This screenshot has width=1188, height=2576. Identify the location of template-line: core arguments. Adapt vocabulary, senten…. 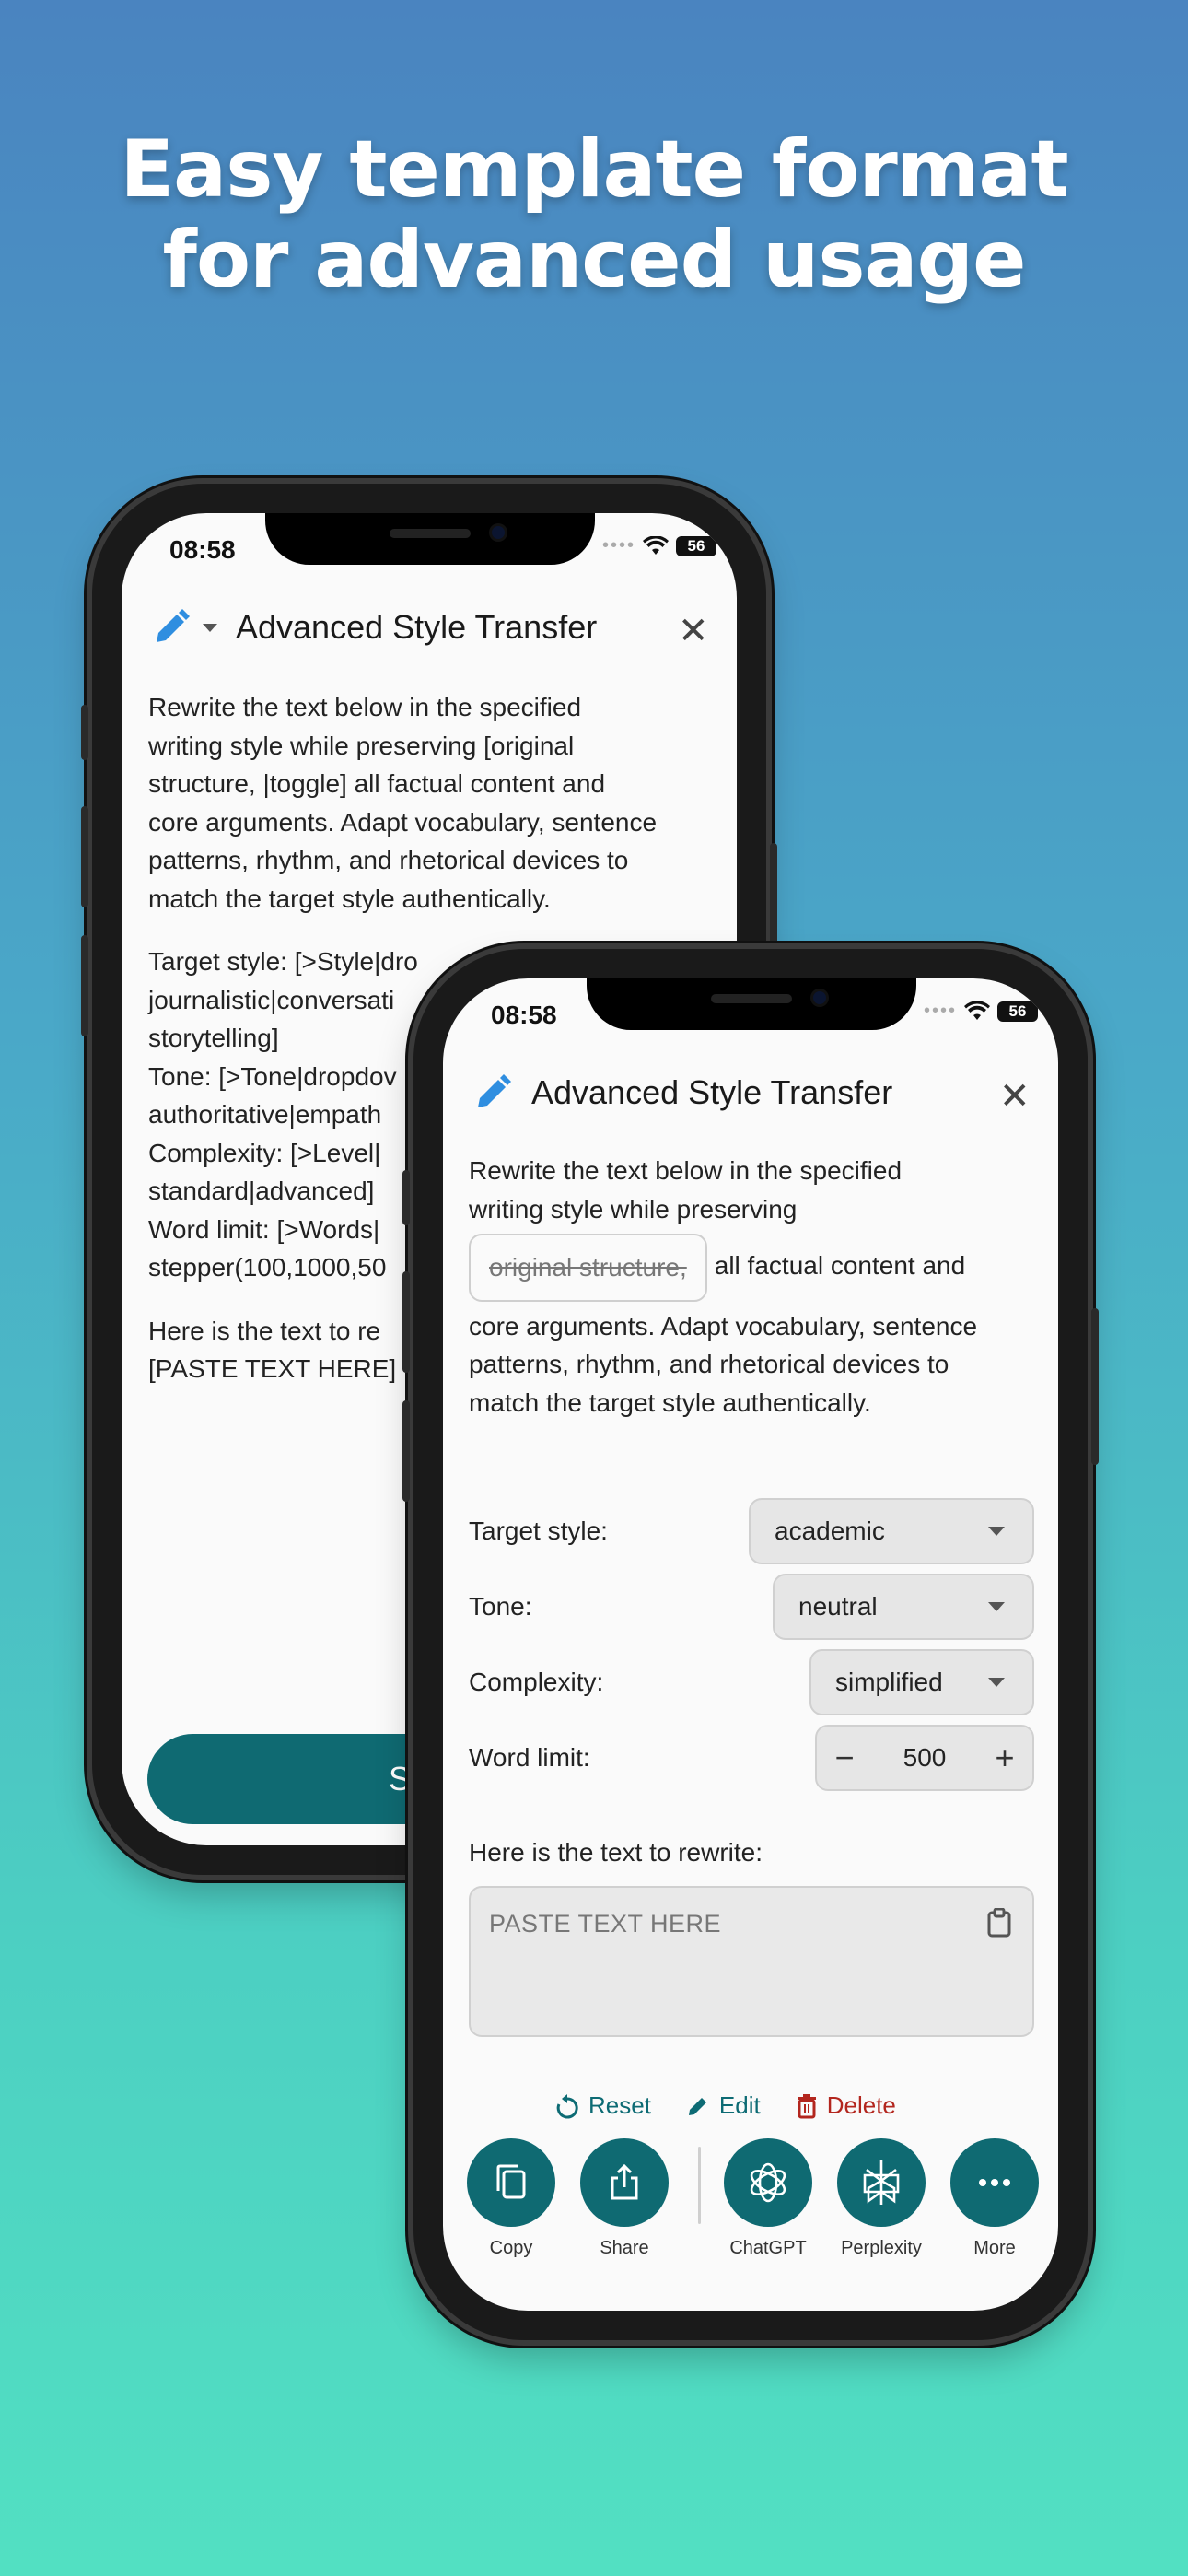
(403, 822).